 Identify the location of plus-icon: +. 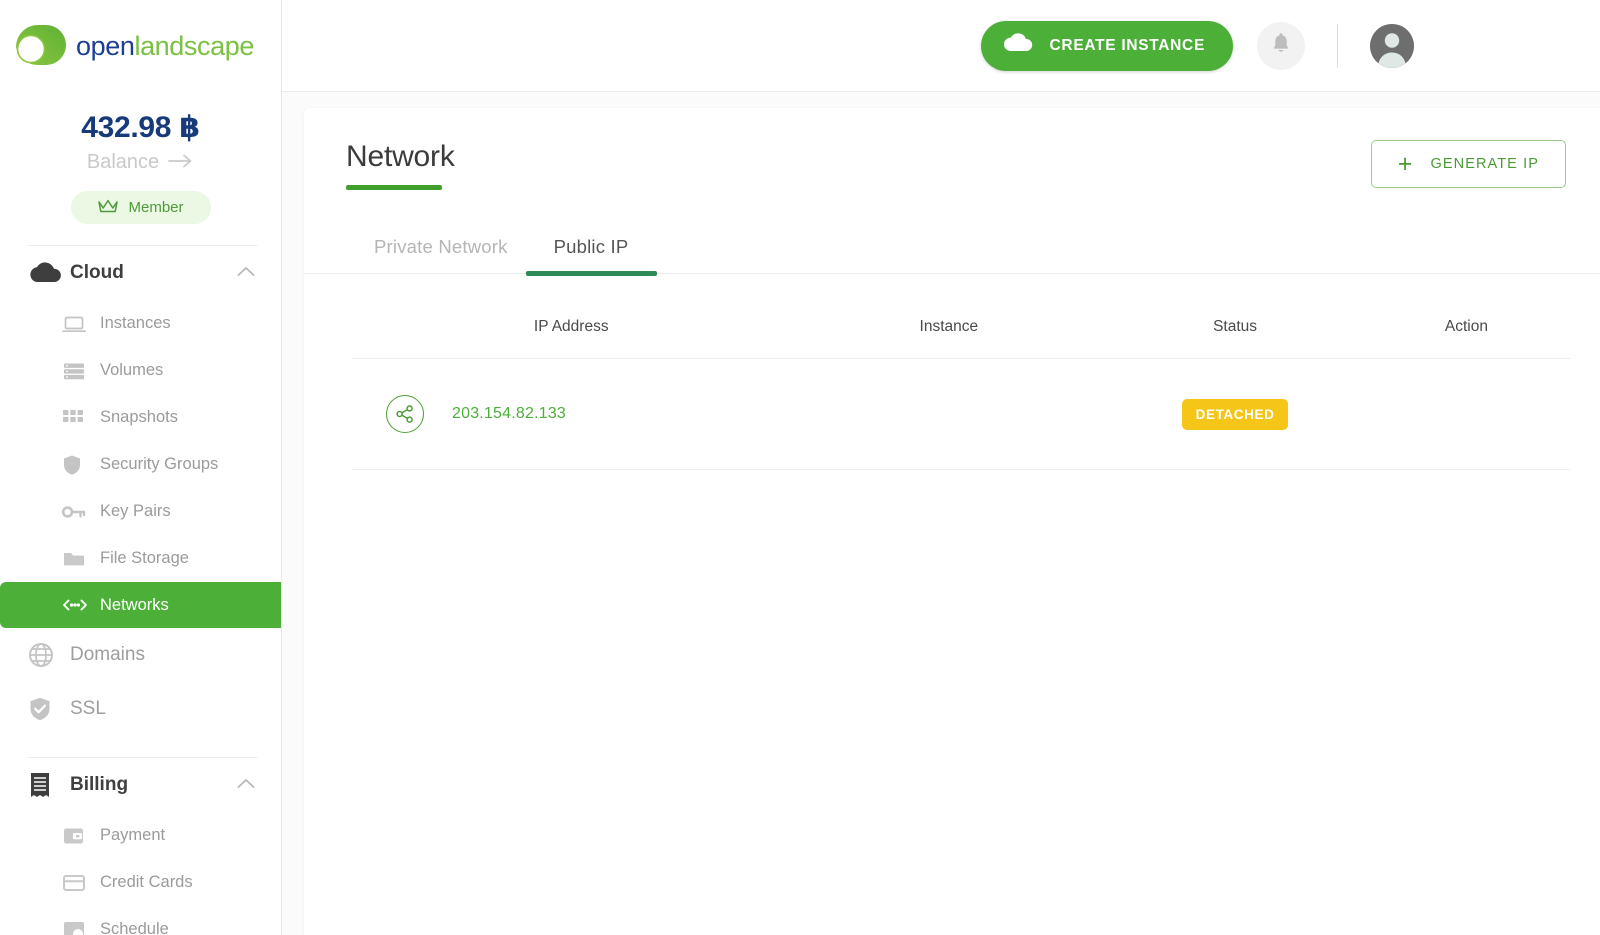
(1405, 163).